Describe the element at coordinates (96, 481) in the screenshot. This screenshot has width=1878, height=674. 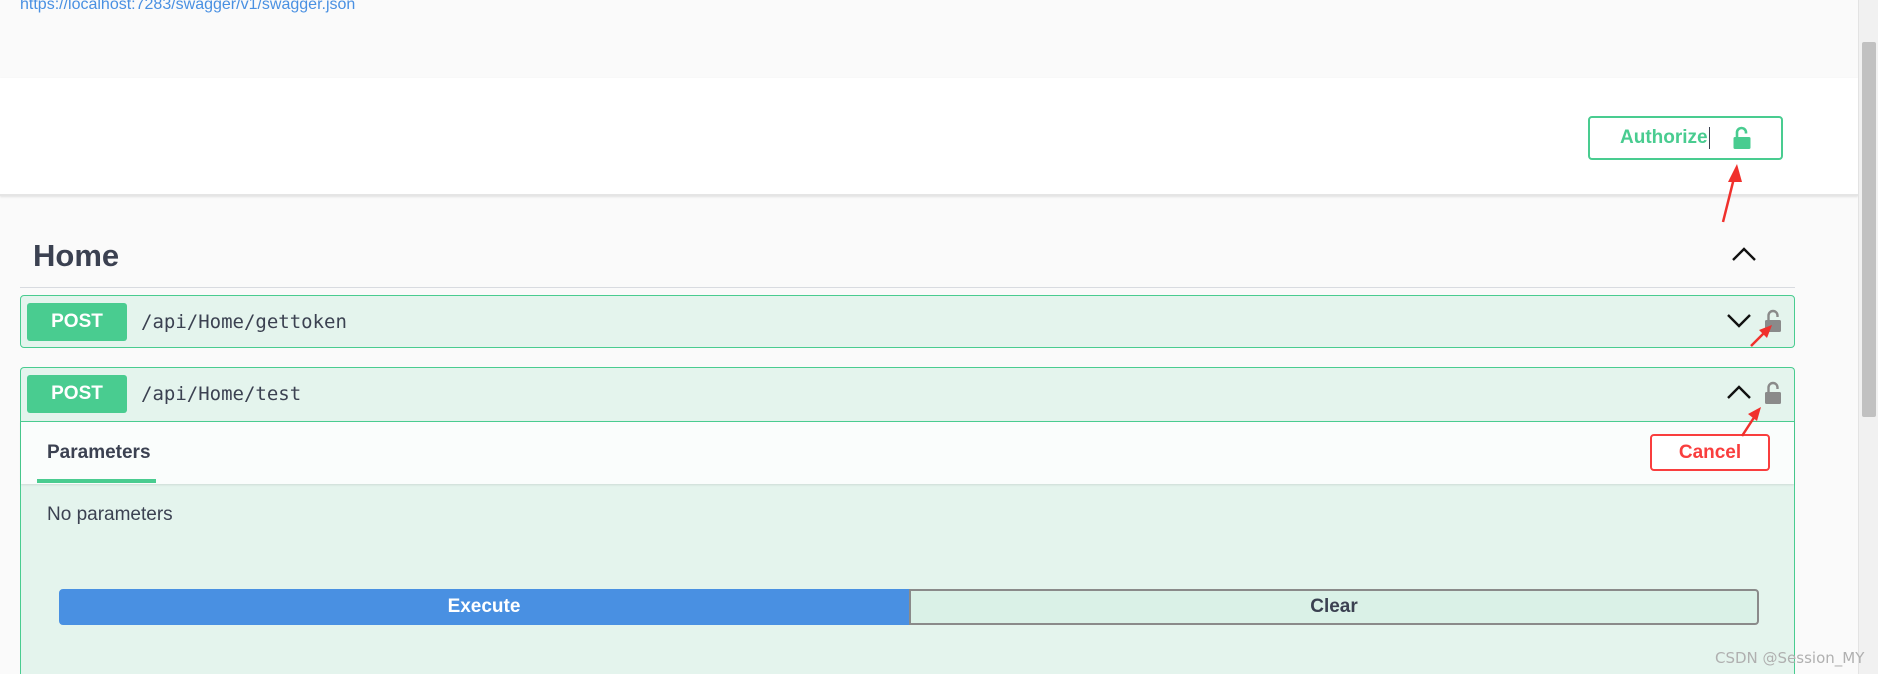
I see `tab-active-indicator` at that location.